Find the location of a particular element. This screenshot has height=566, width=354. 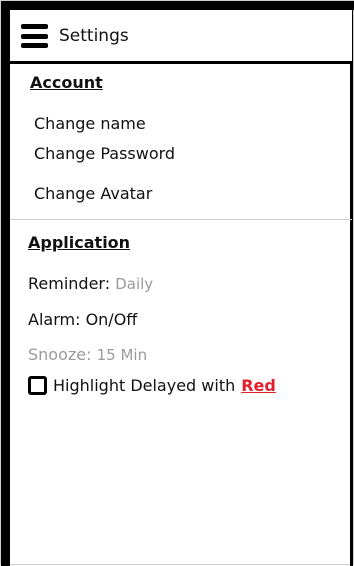

alarm-value: On/Off is located at coordinates (111, 319).